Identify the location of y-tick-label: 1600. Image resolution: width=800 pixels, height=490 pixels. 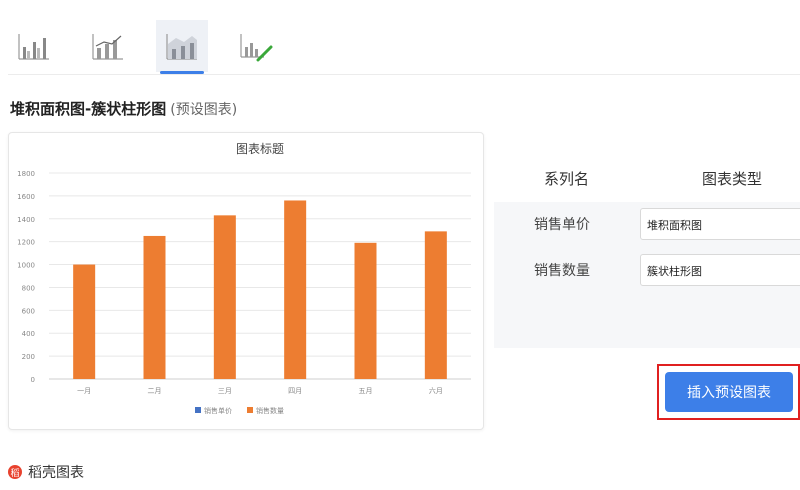
(26, 197).